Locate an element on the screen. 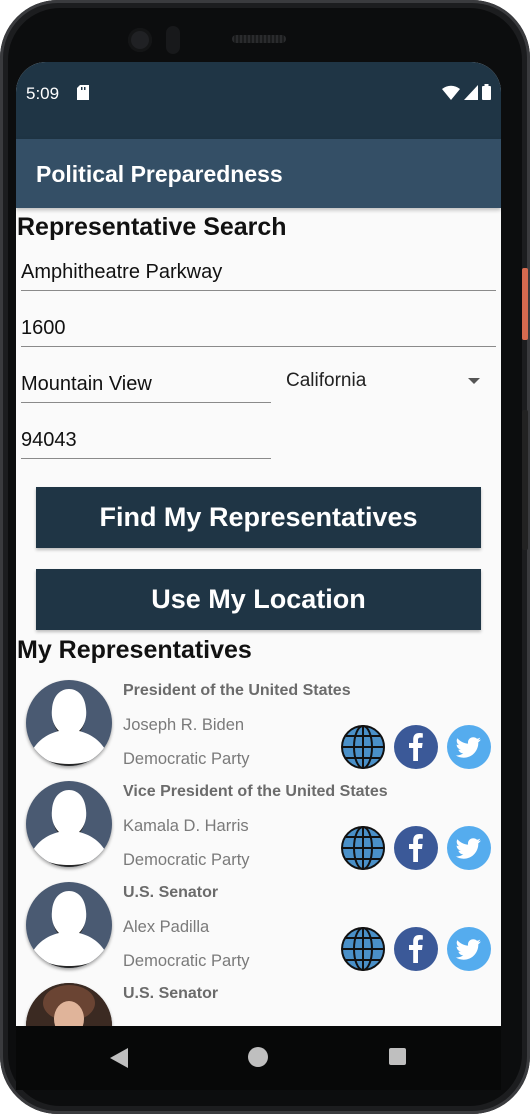 The height and width of the screenshot is (1114, 530). sd-card-icon is located at coordinates (83, 92).